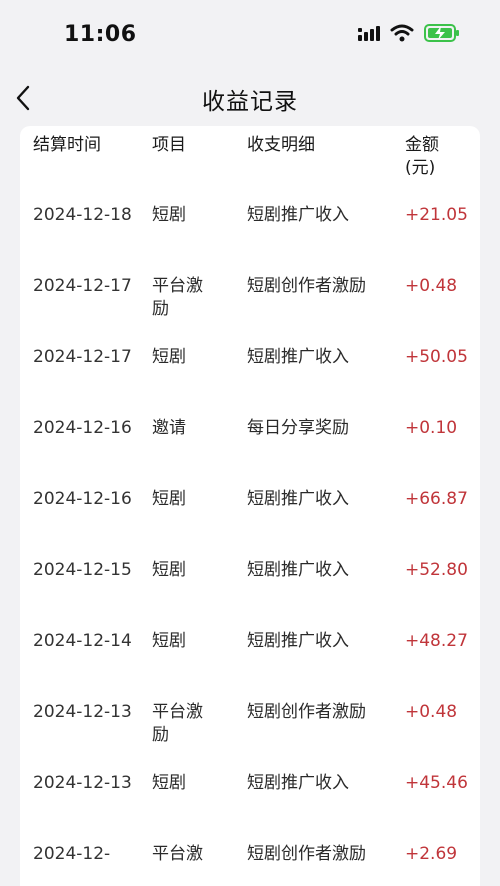 The width and height of the screenshot is (500, 886). What do you see at coordinates (250, 459) in the screenshot?
I see `table-row: 2024-12-16 短剧 短剧推广收入 +66.87` at bounding box center [250, 459].